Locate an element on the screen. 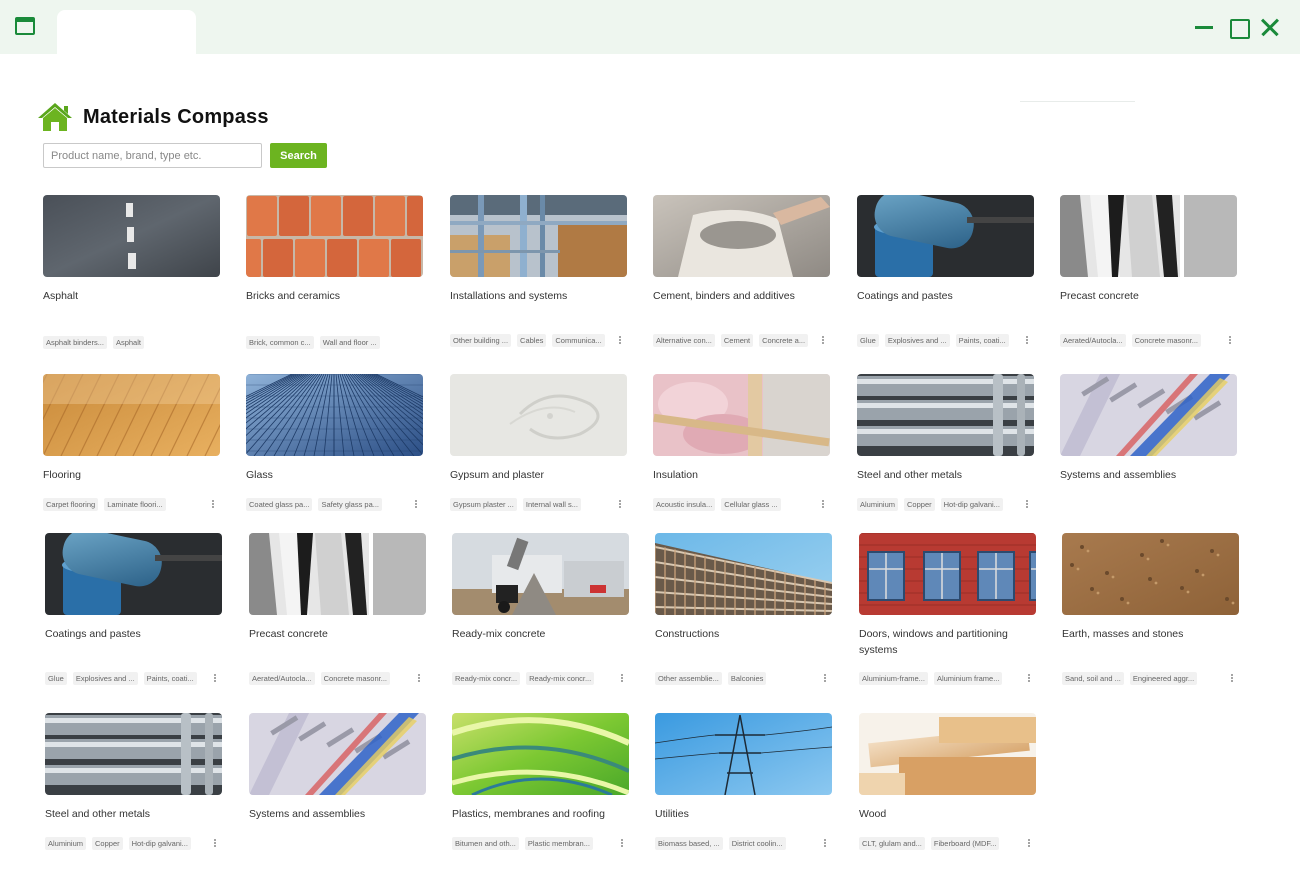 This screenshot has width=1300, height=886. close-icon is located at coordinates (1270, 27).